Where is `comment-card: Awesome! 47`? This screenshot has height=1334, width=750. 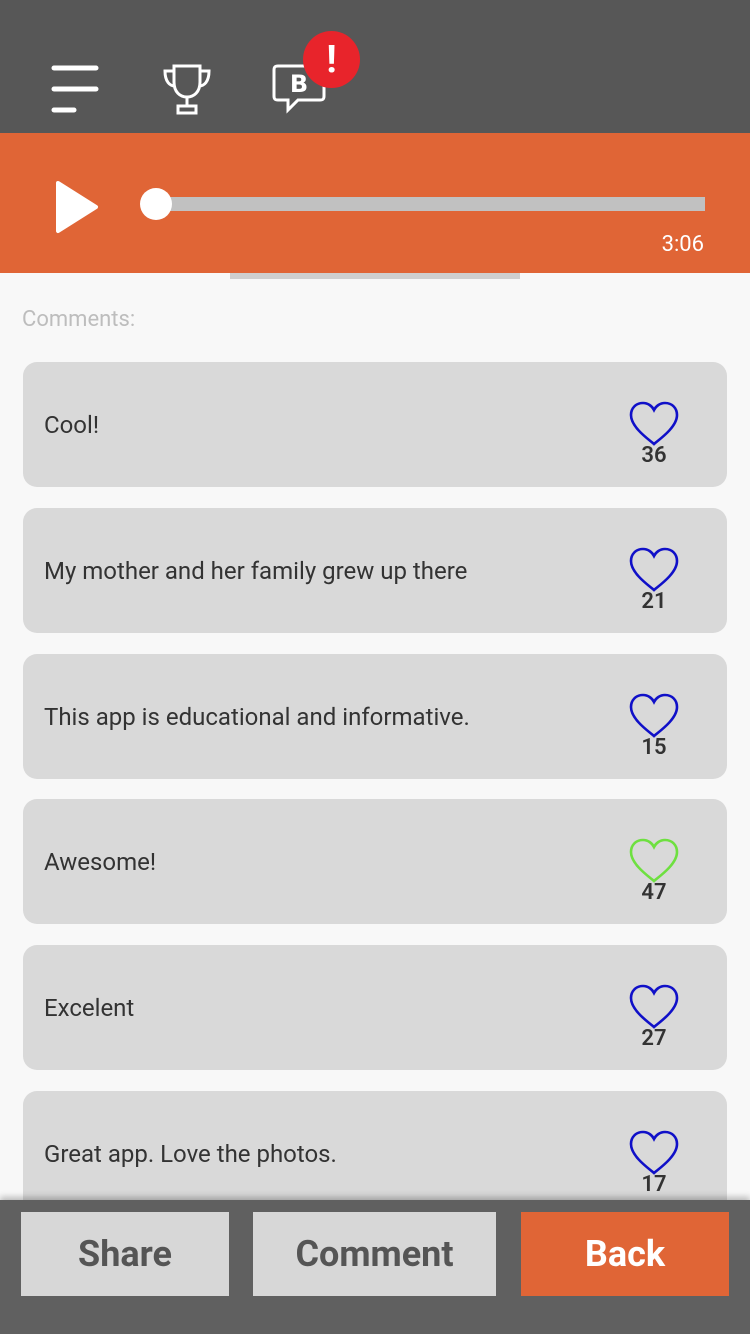
comment-card: Awesome! 47 is located at coordinates (375, 861).